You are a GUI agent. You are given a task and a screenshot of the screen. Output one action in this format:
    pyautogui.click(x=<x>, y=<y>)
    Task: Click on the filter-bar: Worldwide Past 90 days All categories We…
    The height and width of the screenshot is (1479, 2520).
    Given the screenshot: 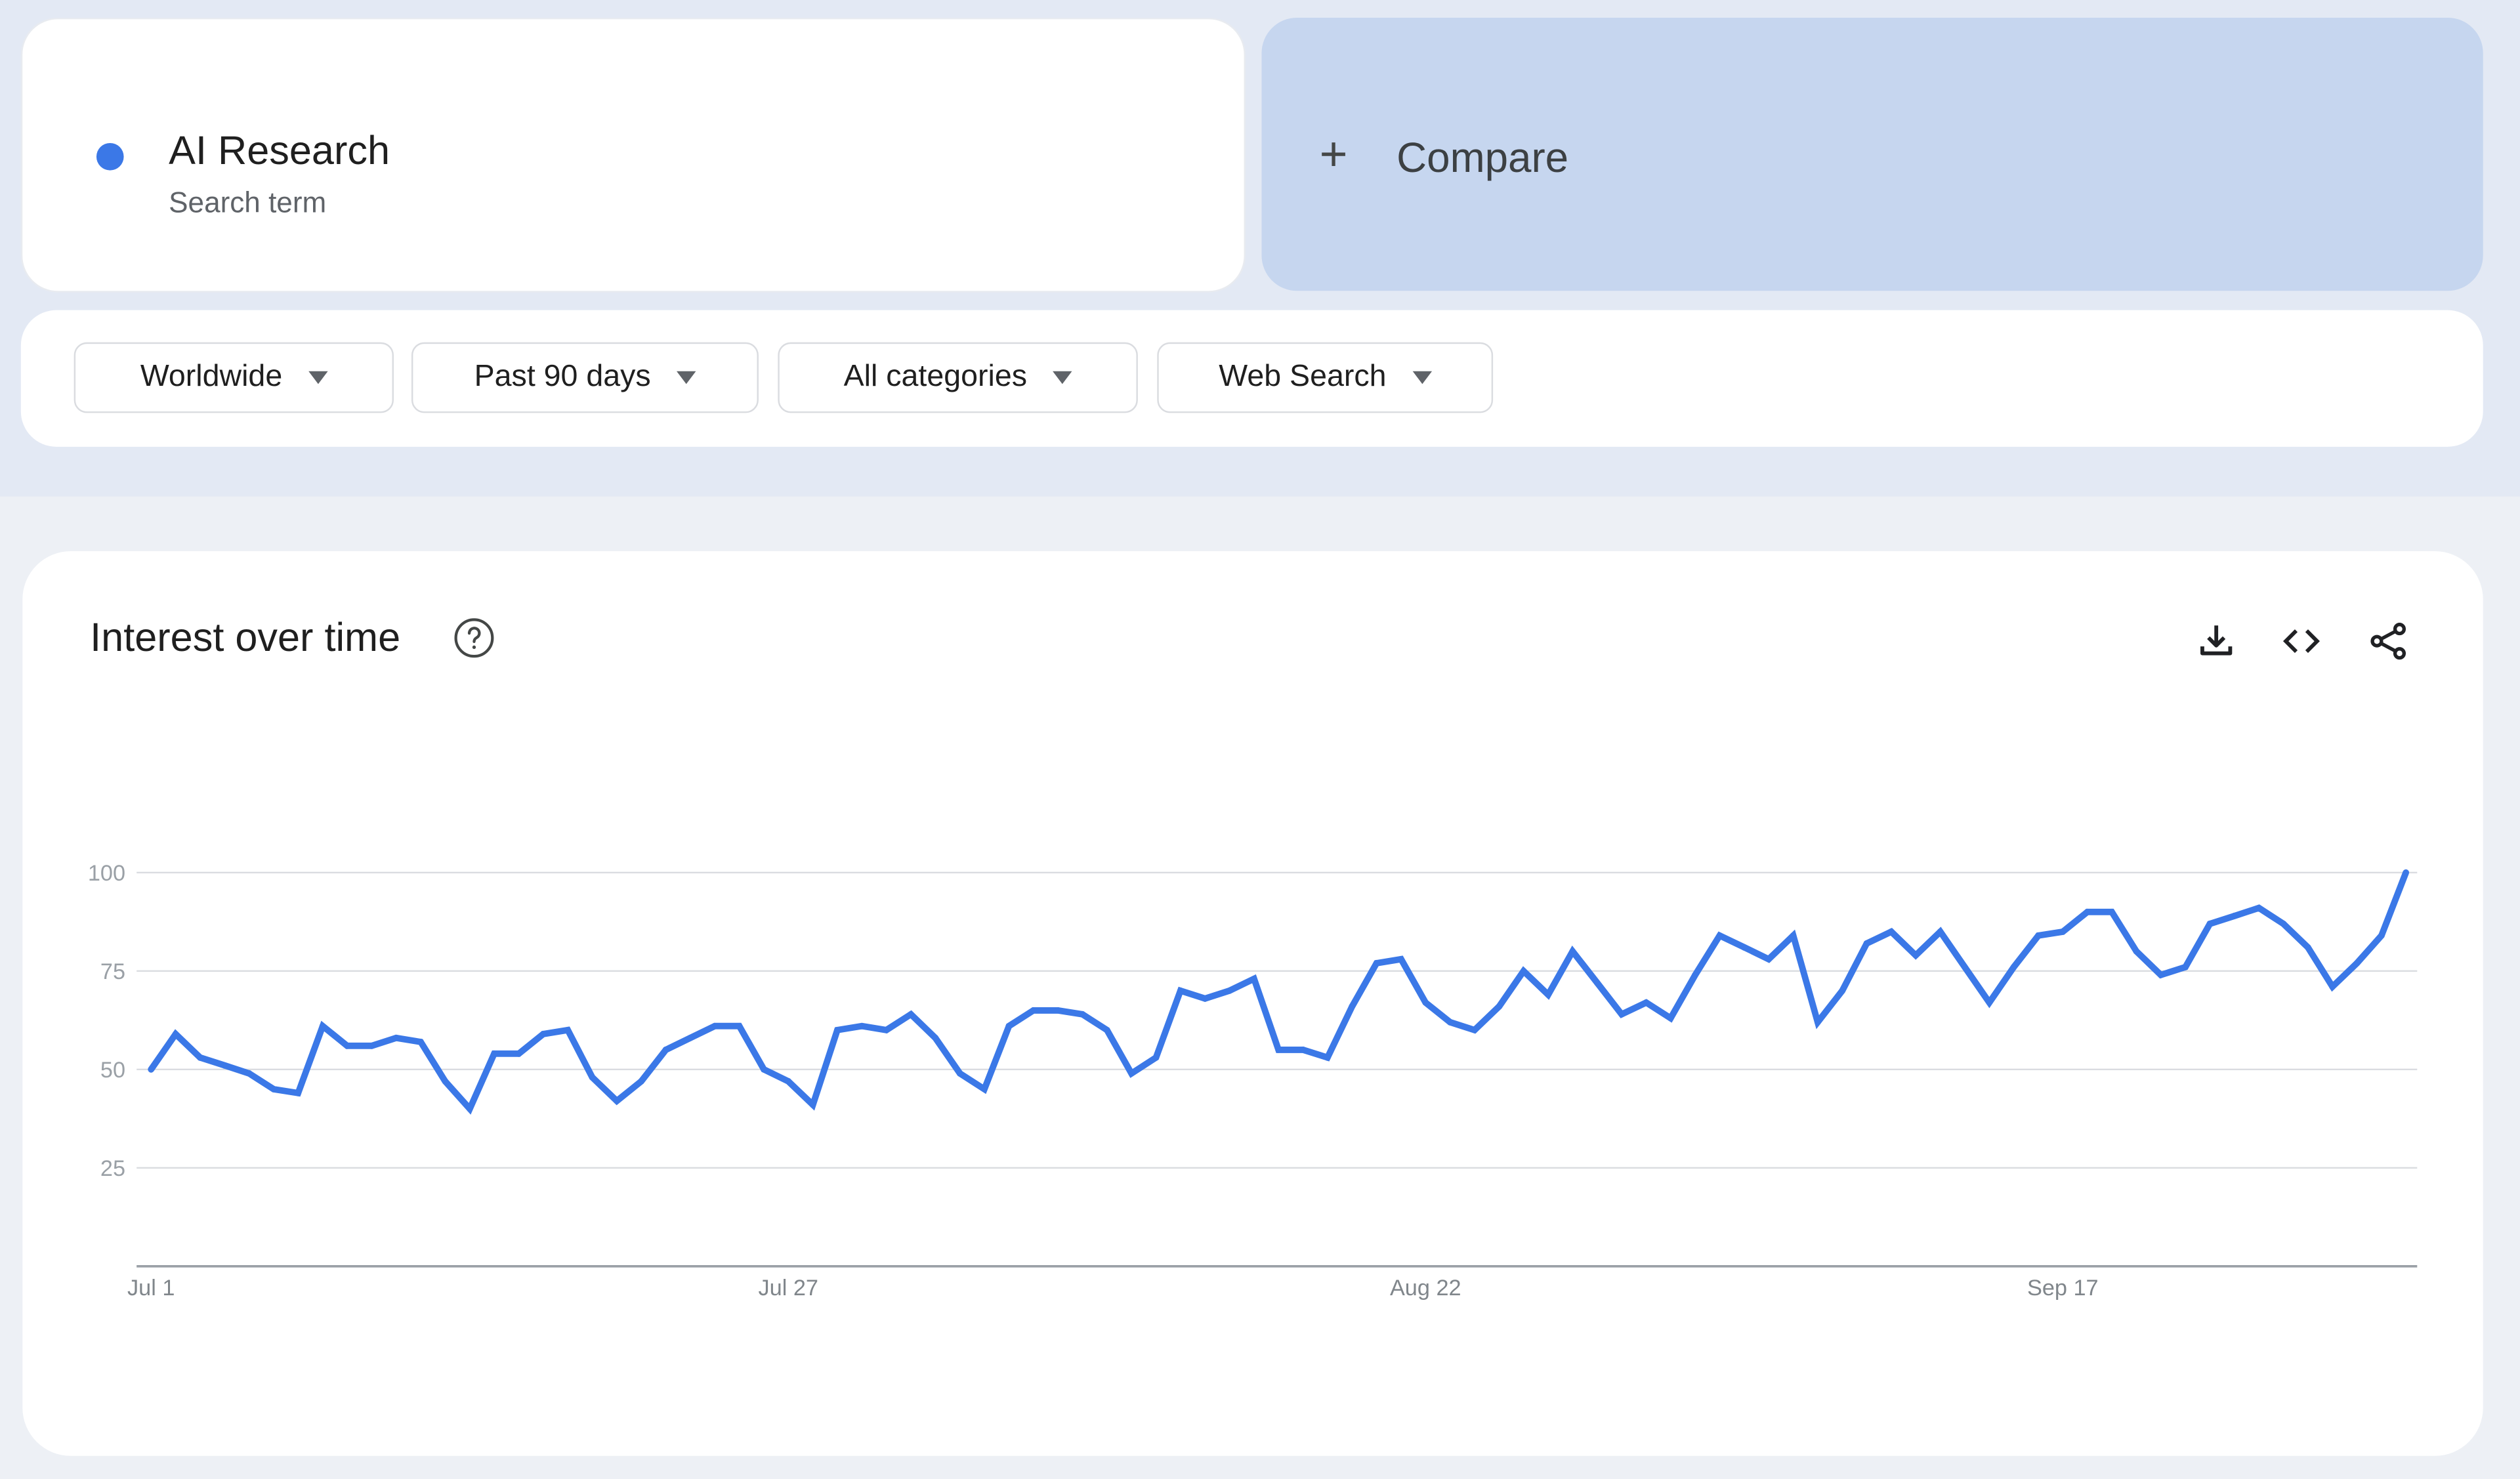 What is the action you would take?
    pyautogui.click(x=1251, y=378)
    